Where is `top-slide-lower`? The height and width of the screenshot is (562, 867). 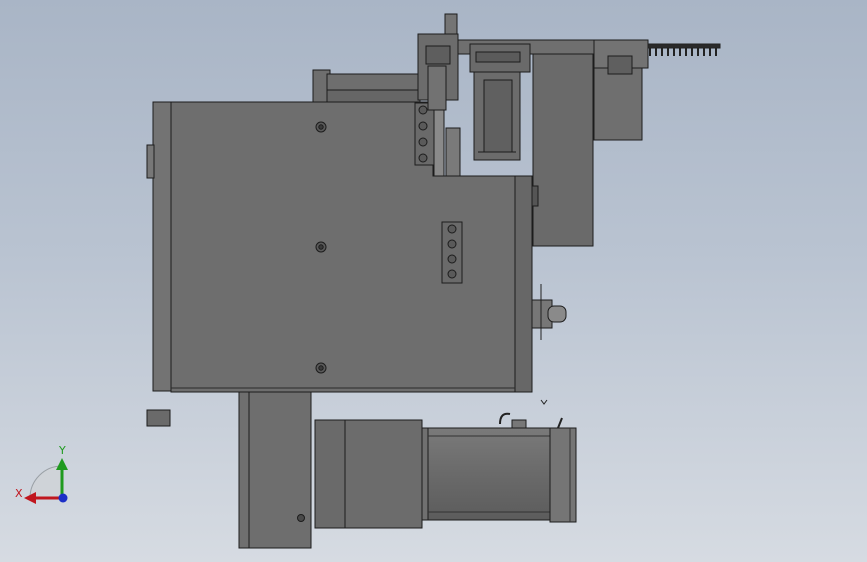
top-slide-lower is located at coordinates (437, 88).